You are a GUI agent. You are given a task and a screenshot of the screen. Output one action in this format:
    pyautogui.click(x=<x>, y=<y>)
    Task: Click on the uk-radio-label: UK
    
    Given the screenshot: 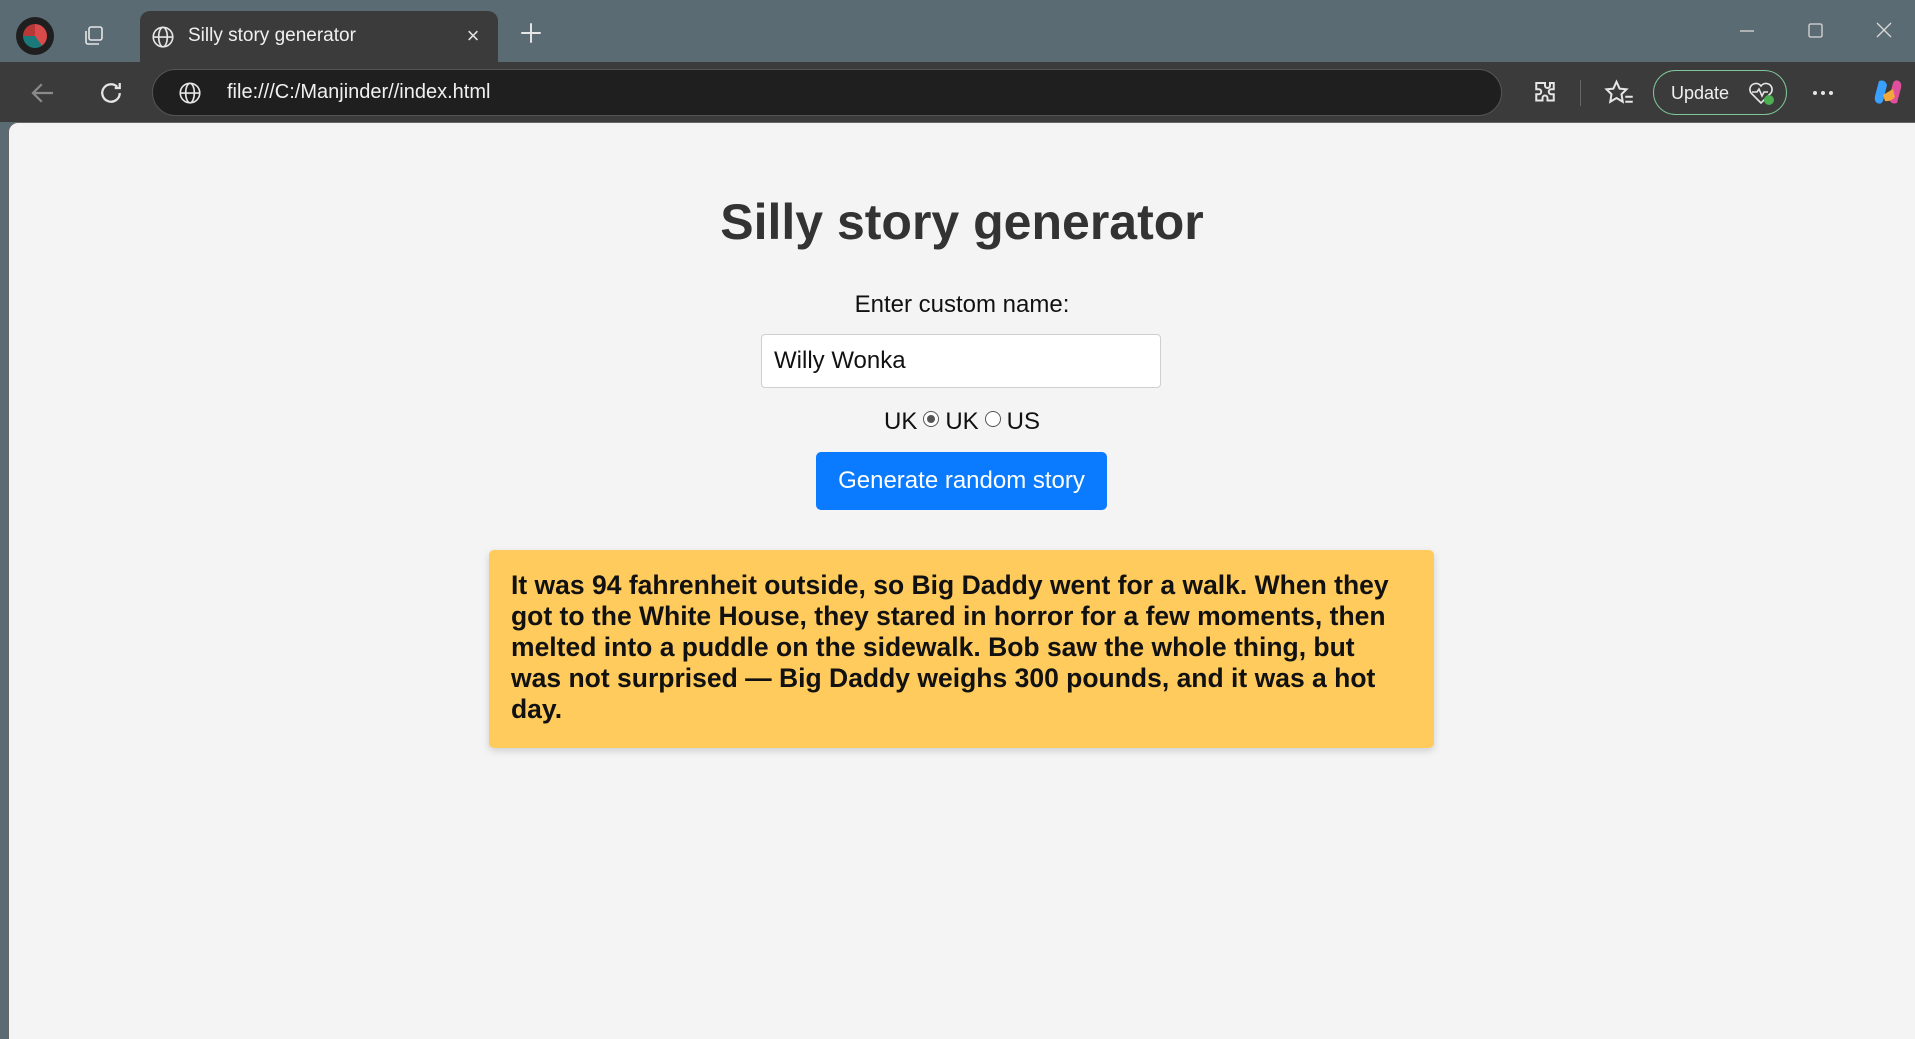 What is the action you would take?
    pyautogui.click(x=961, y=422)
    